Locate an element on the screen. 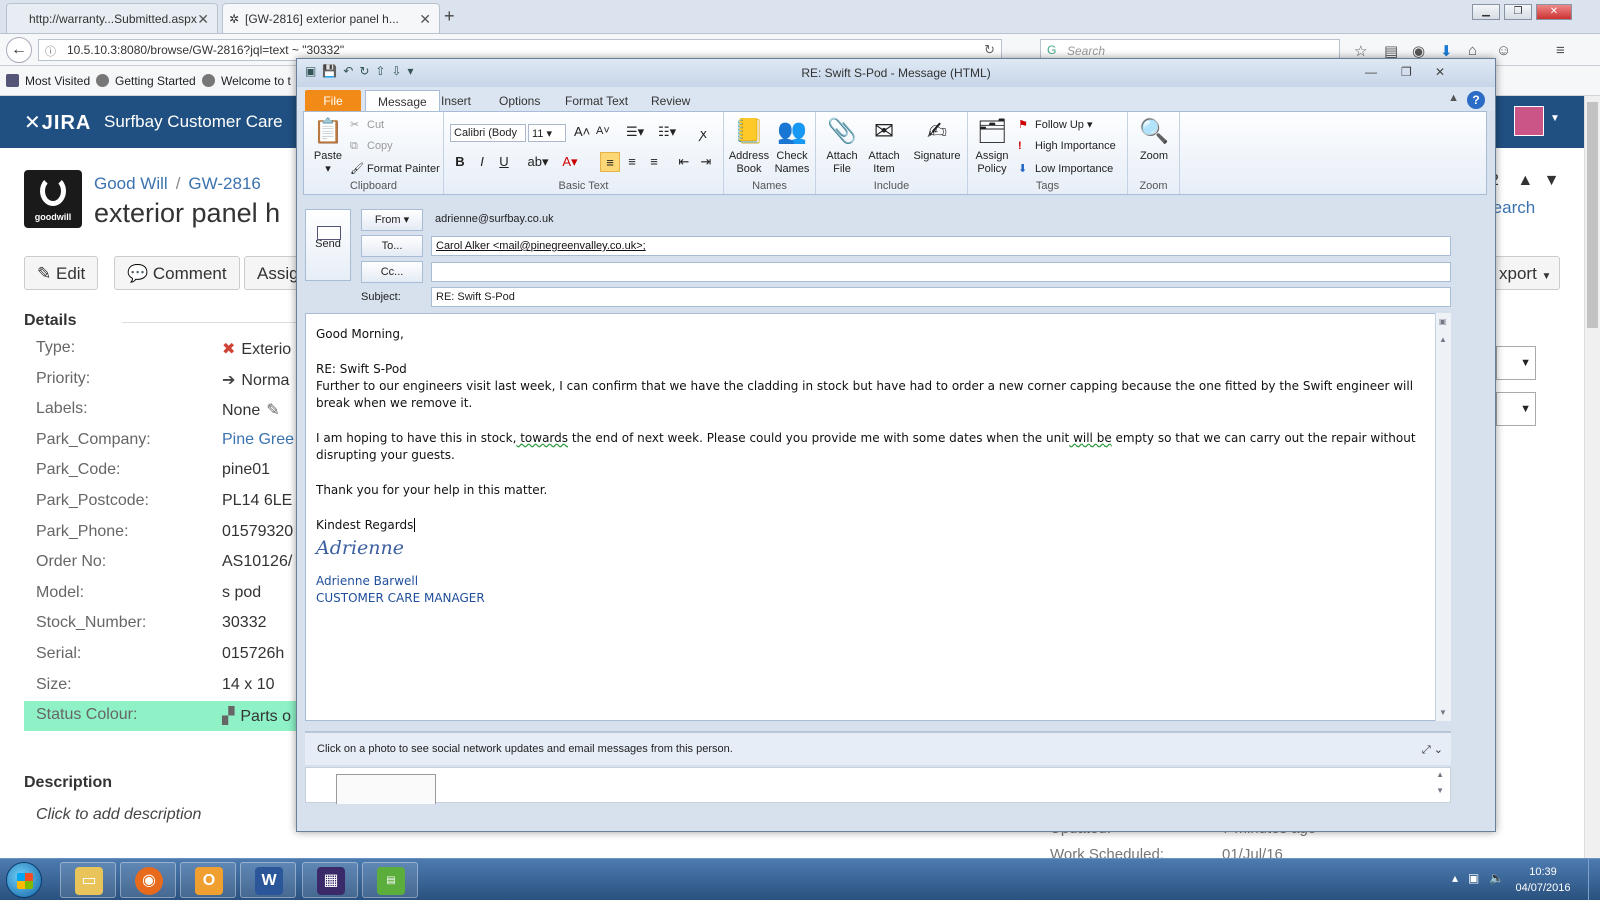  taskbar-outlook: O is located at coordinates (208, 880).